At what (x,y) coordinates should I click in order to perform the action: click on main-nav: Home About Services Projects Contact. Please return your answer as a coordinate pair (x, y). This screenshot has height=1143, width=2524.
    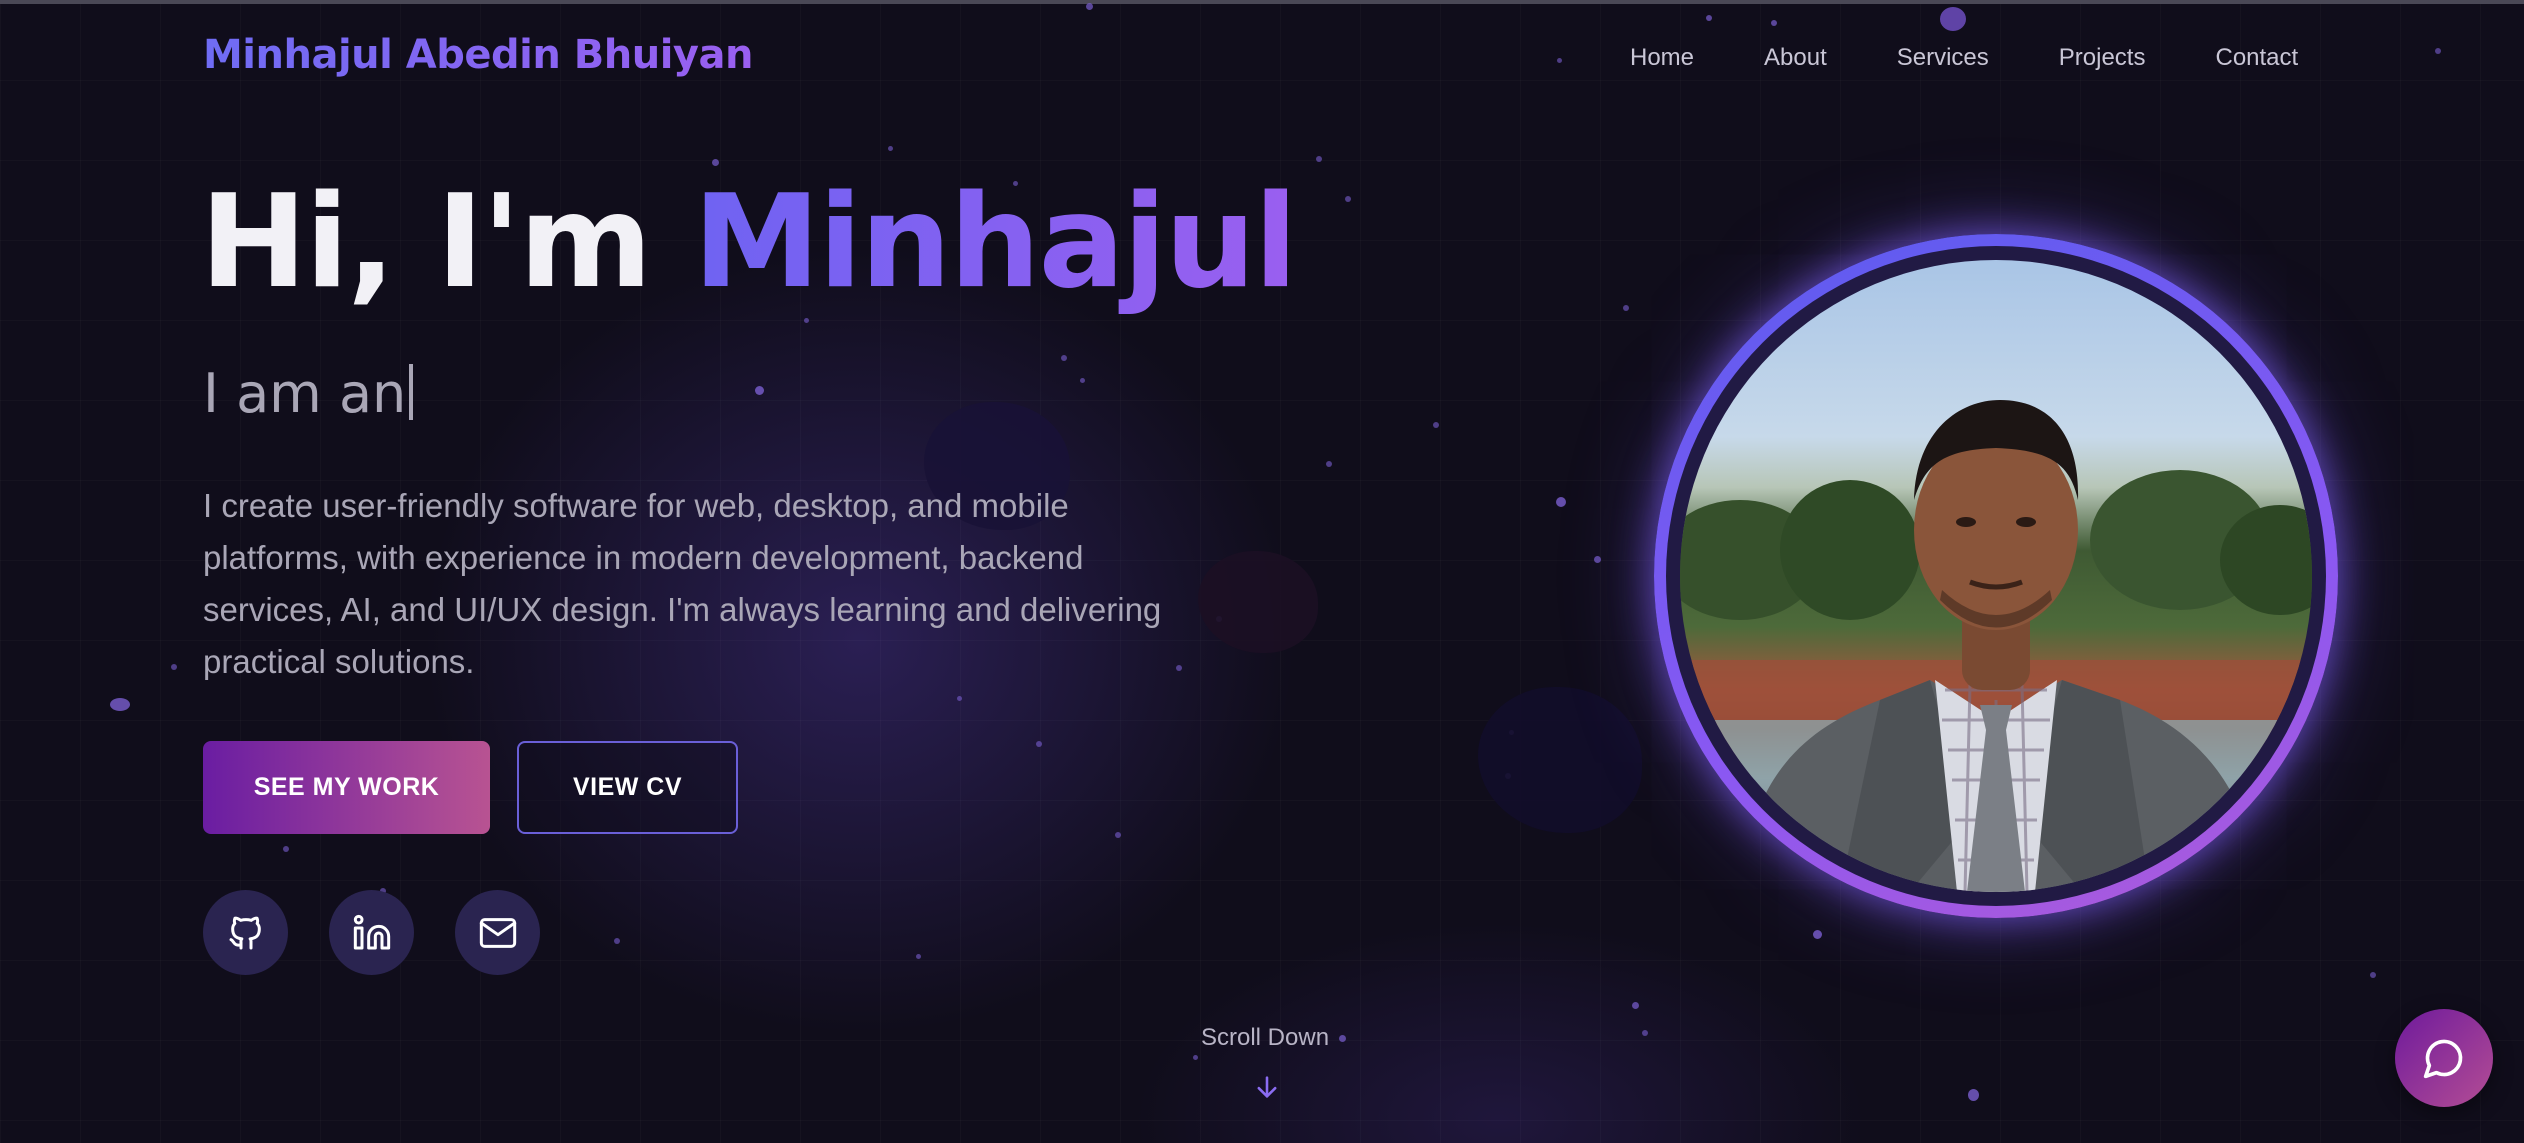
    Looking at the image, I should click on (1964, 58).